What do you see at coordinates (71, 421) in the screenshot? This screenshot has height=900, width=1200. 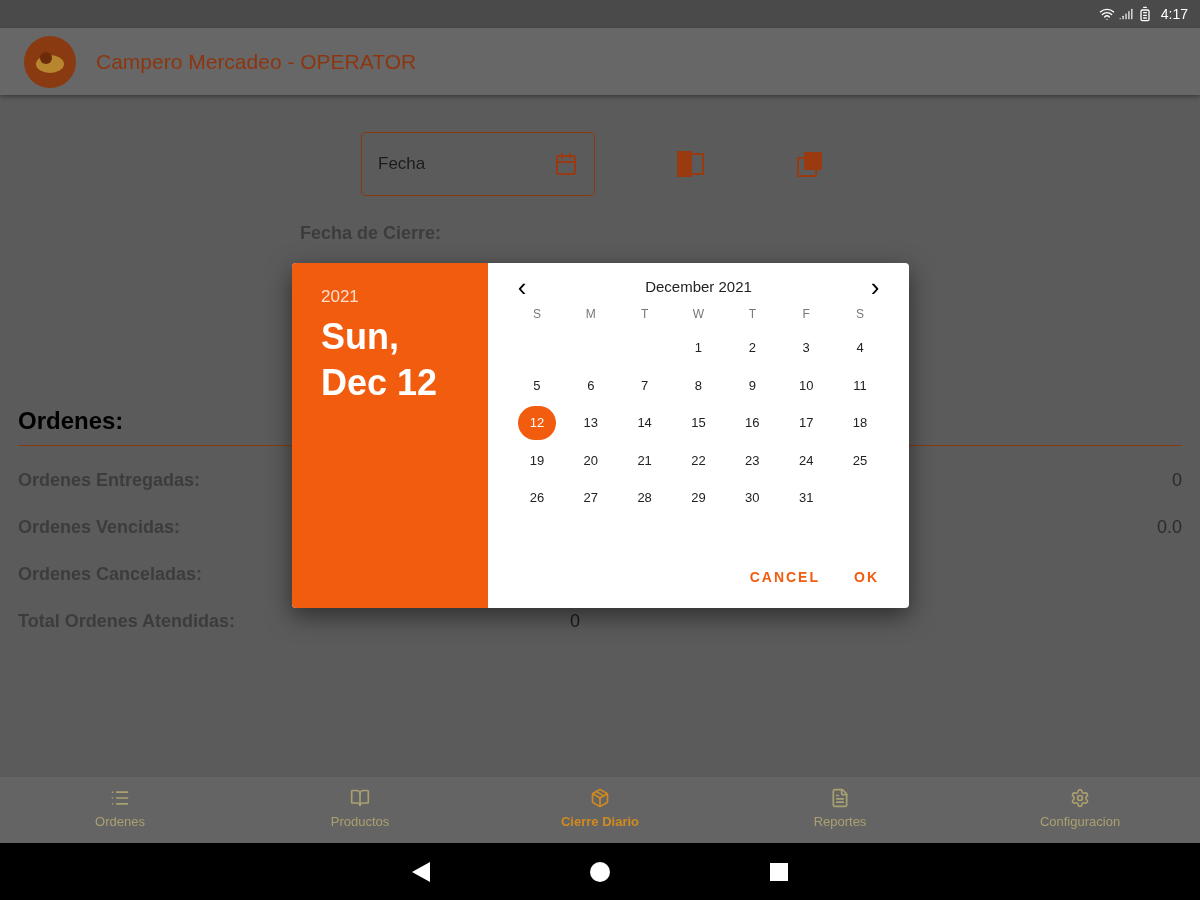 I see `orders-heading: Ordenes:` at bounding box center [71, 421].